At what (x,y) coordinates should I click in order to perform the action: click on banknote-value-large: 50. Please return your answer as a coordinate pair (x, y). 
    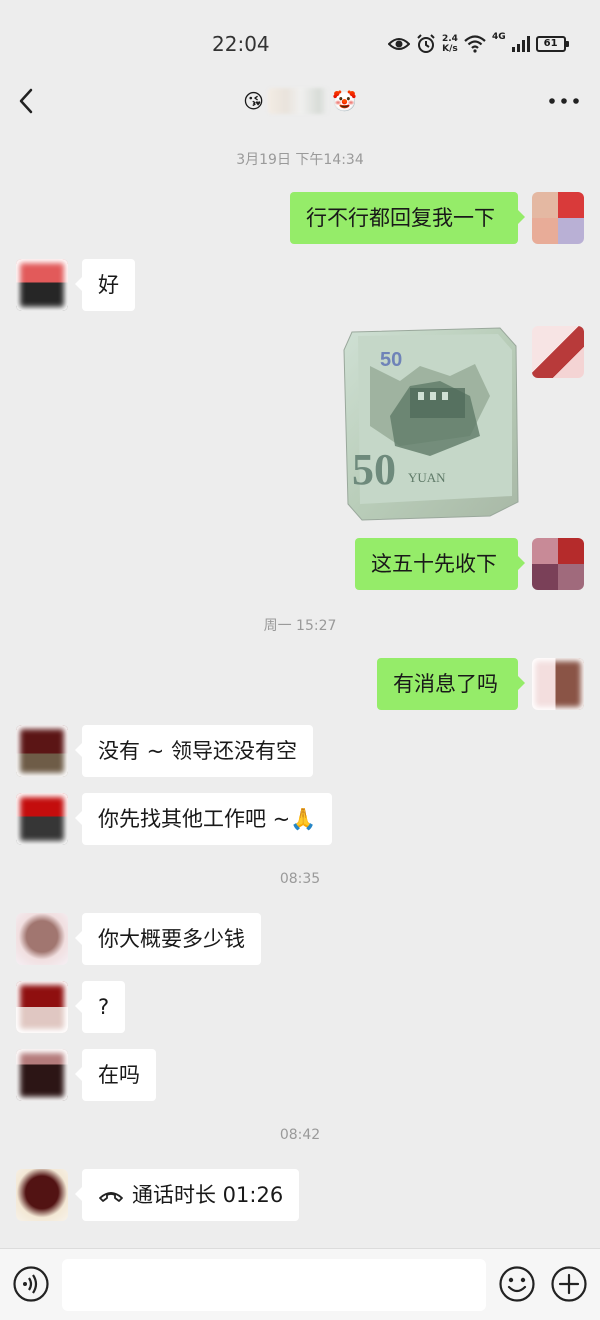
    Looking at the image, I should click on (374, 469).